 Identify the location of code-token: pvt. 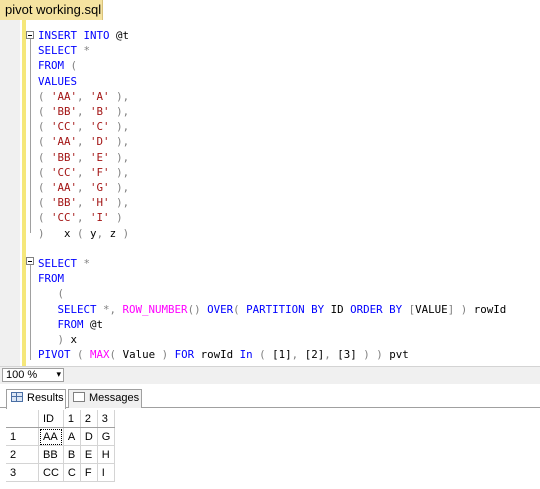
(399, 355).